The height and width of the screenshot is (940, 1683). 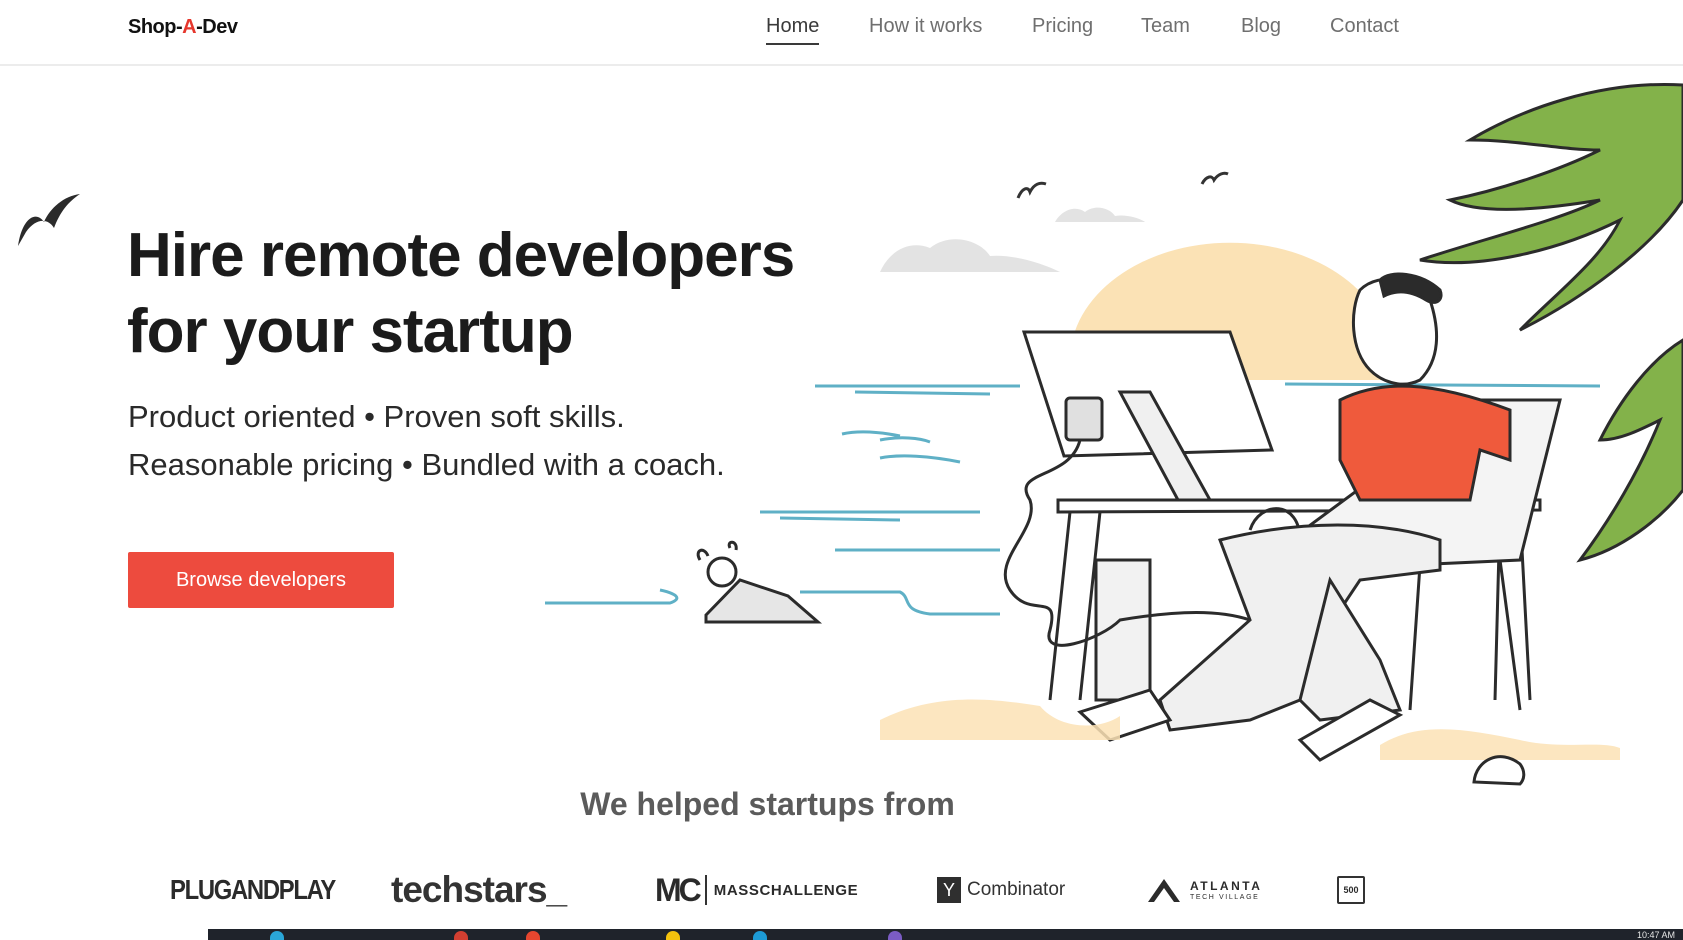 I want to click on nav-home: Home, so click(x=793, y=30).